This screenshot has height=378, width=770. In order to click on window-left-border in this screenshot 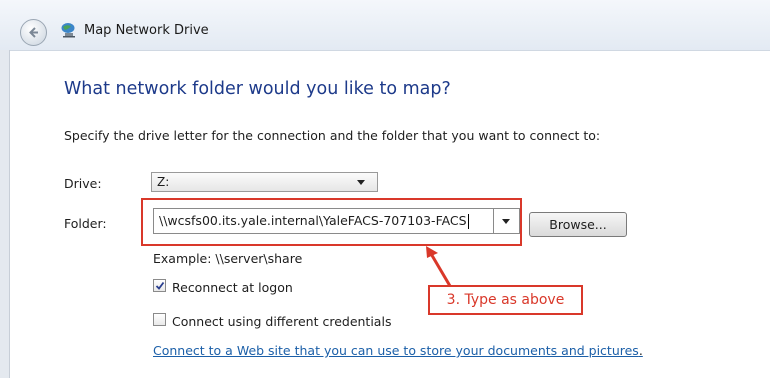, I will do `click(5, 214)`.